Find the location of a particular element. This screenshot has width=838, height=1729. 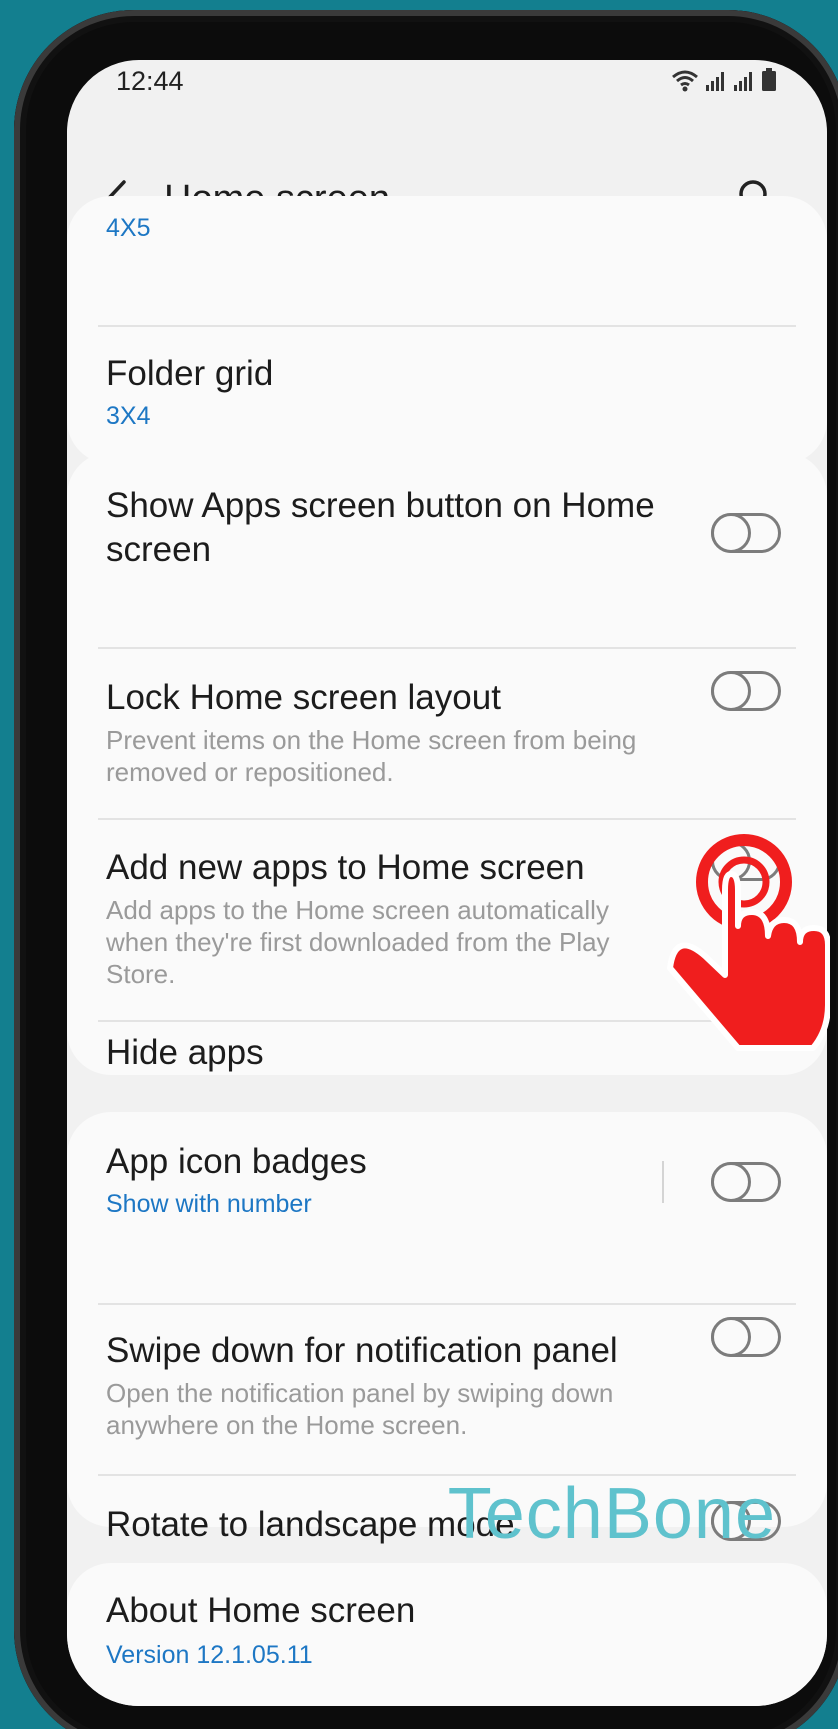

wifi-icon is located at coordinates (685, 81).